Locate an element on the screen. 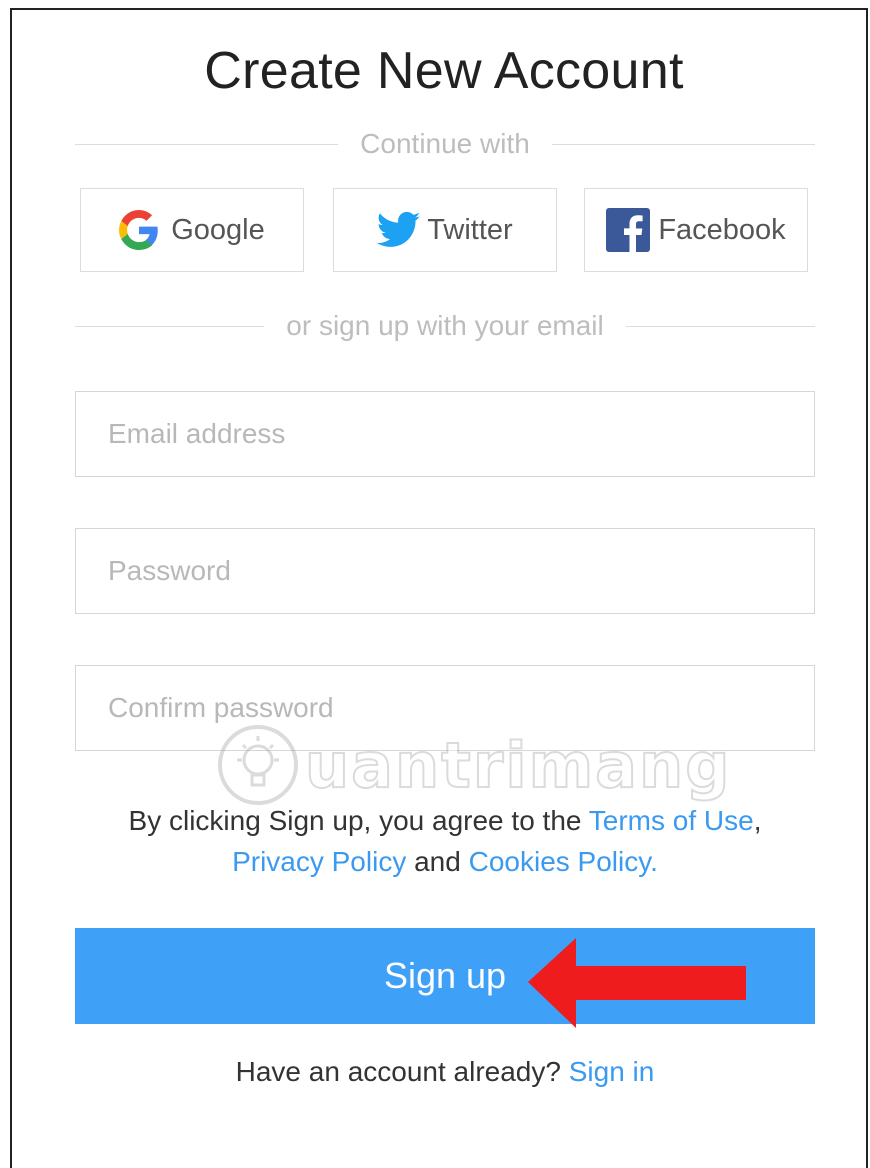  email-divider: or sign up with your email is located at coordinates (445, 326).